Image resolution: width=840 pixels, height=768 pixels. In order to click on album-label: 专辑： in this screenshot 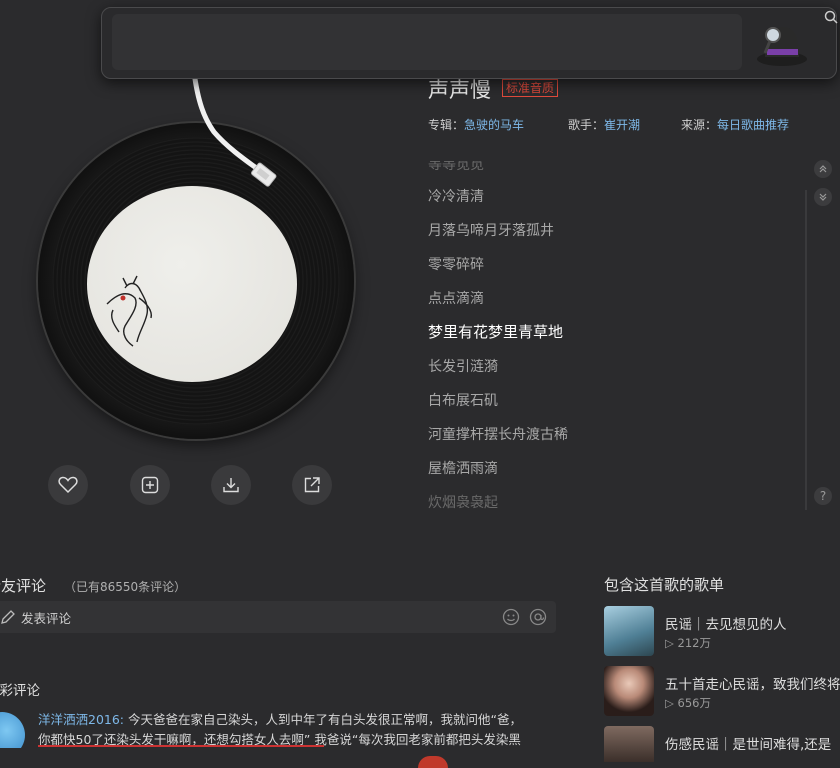, I will do `click(446, 125)`.